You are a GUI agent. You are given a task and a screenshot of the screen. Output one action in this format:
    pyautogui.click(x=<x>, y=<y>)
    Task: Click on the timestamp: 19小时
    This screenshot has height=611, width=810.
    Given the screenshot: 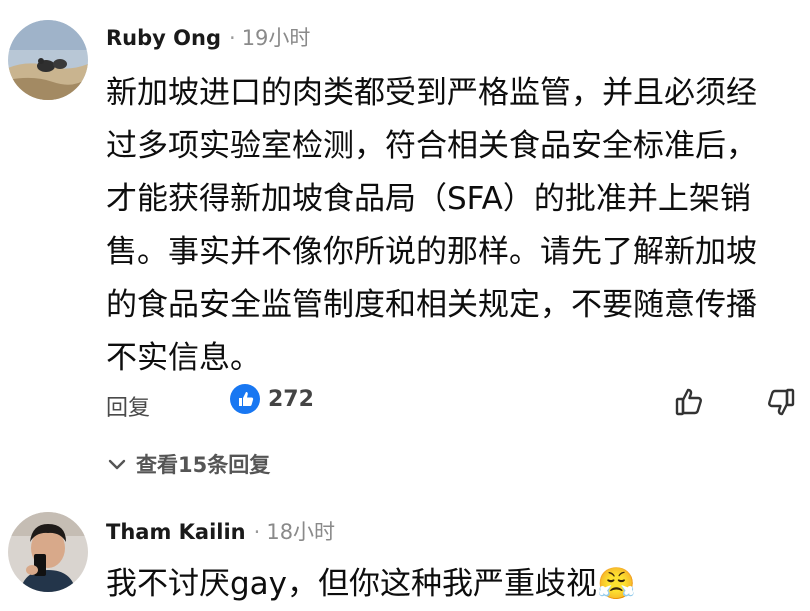 What is the action you would take?
    pyautogui.click(x=276, y=38)
    